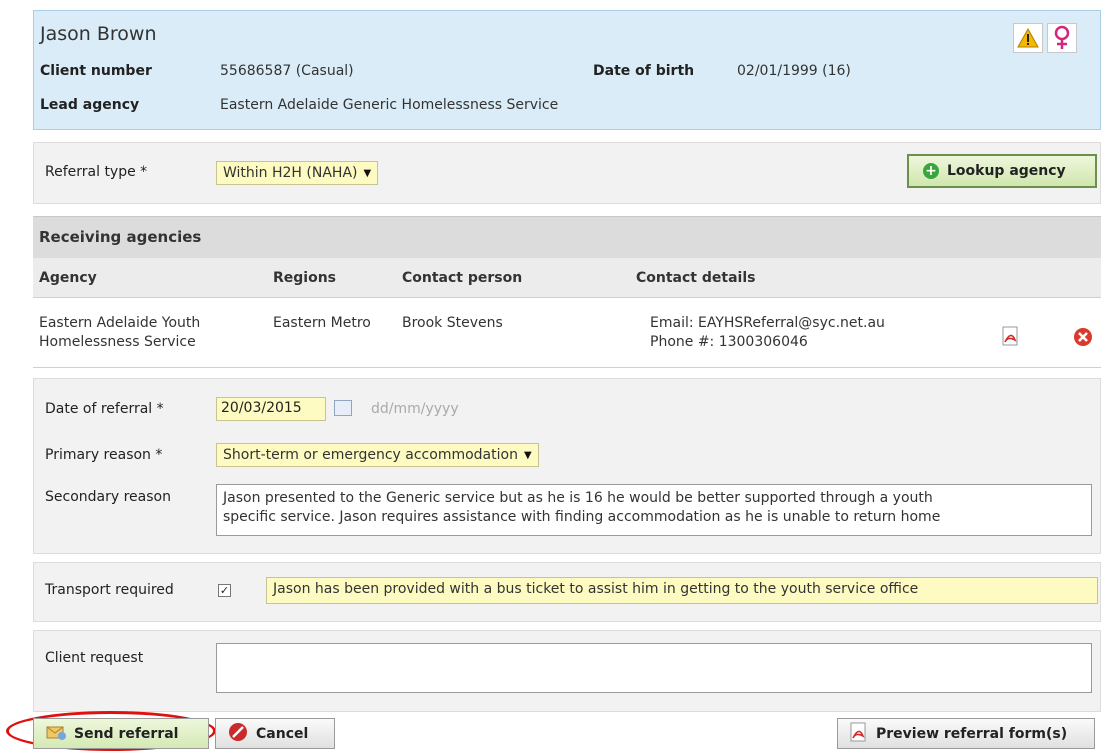 This screenshot has height=751, width=1101. I want to click on transport-required-label: Transport required, so click(109, 590).